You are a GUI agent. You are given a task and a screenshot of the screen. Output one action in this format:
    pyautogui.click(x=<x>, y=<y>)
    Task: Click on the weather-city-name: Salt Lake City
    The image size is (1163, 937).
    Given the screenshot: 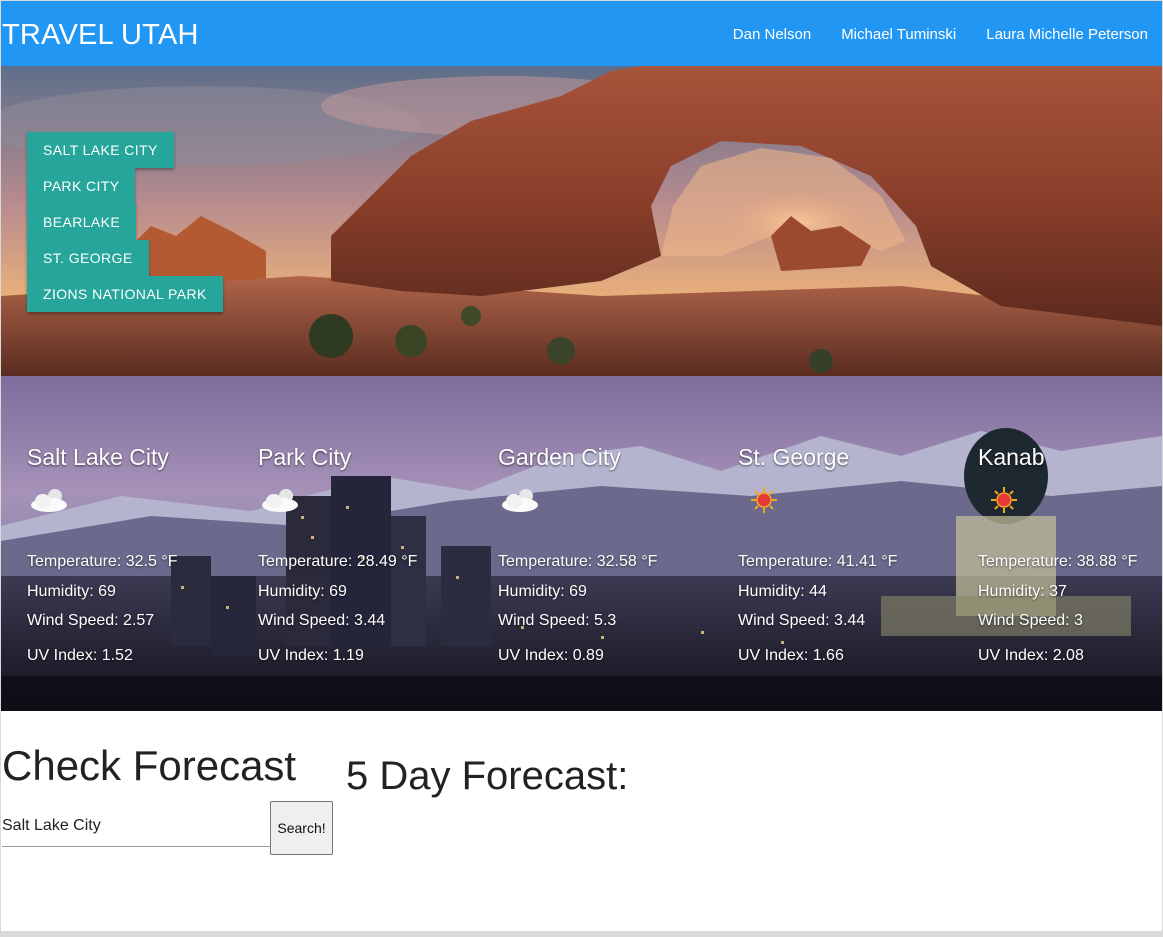 What is the action you would take?
    pyautogui.click(x=98, y=457)
    